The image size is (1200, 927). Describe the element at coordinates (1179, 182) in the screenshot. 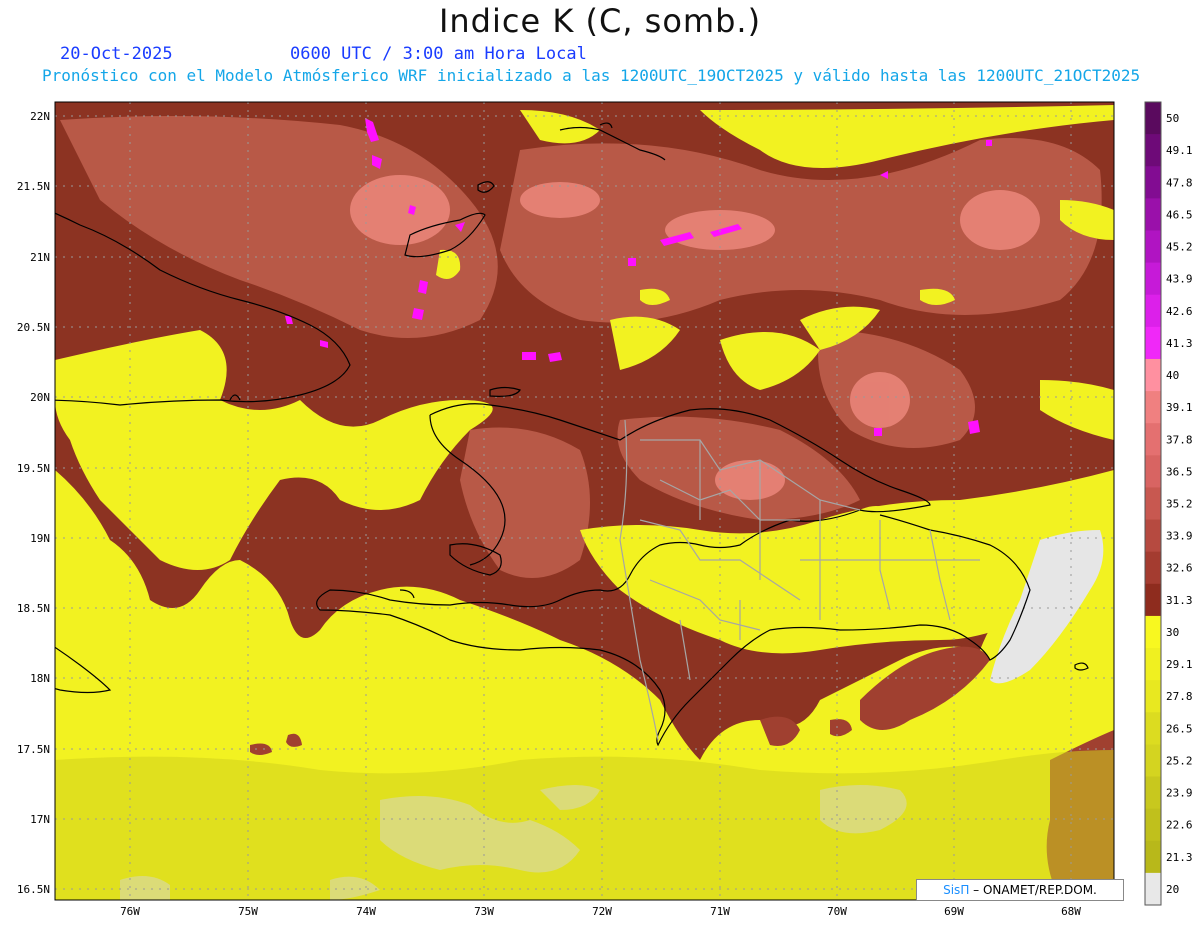

I see `colorbar-label: 47.8` at that location.